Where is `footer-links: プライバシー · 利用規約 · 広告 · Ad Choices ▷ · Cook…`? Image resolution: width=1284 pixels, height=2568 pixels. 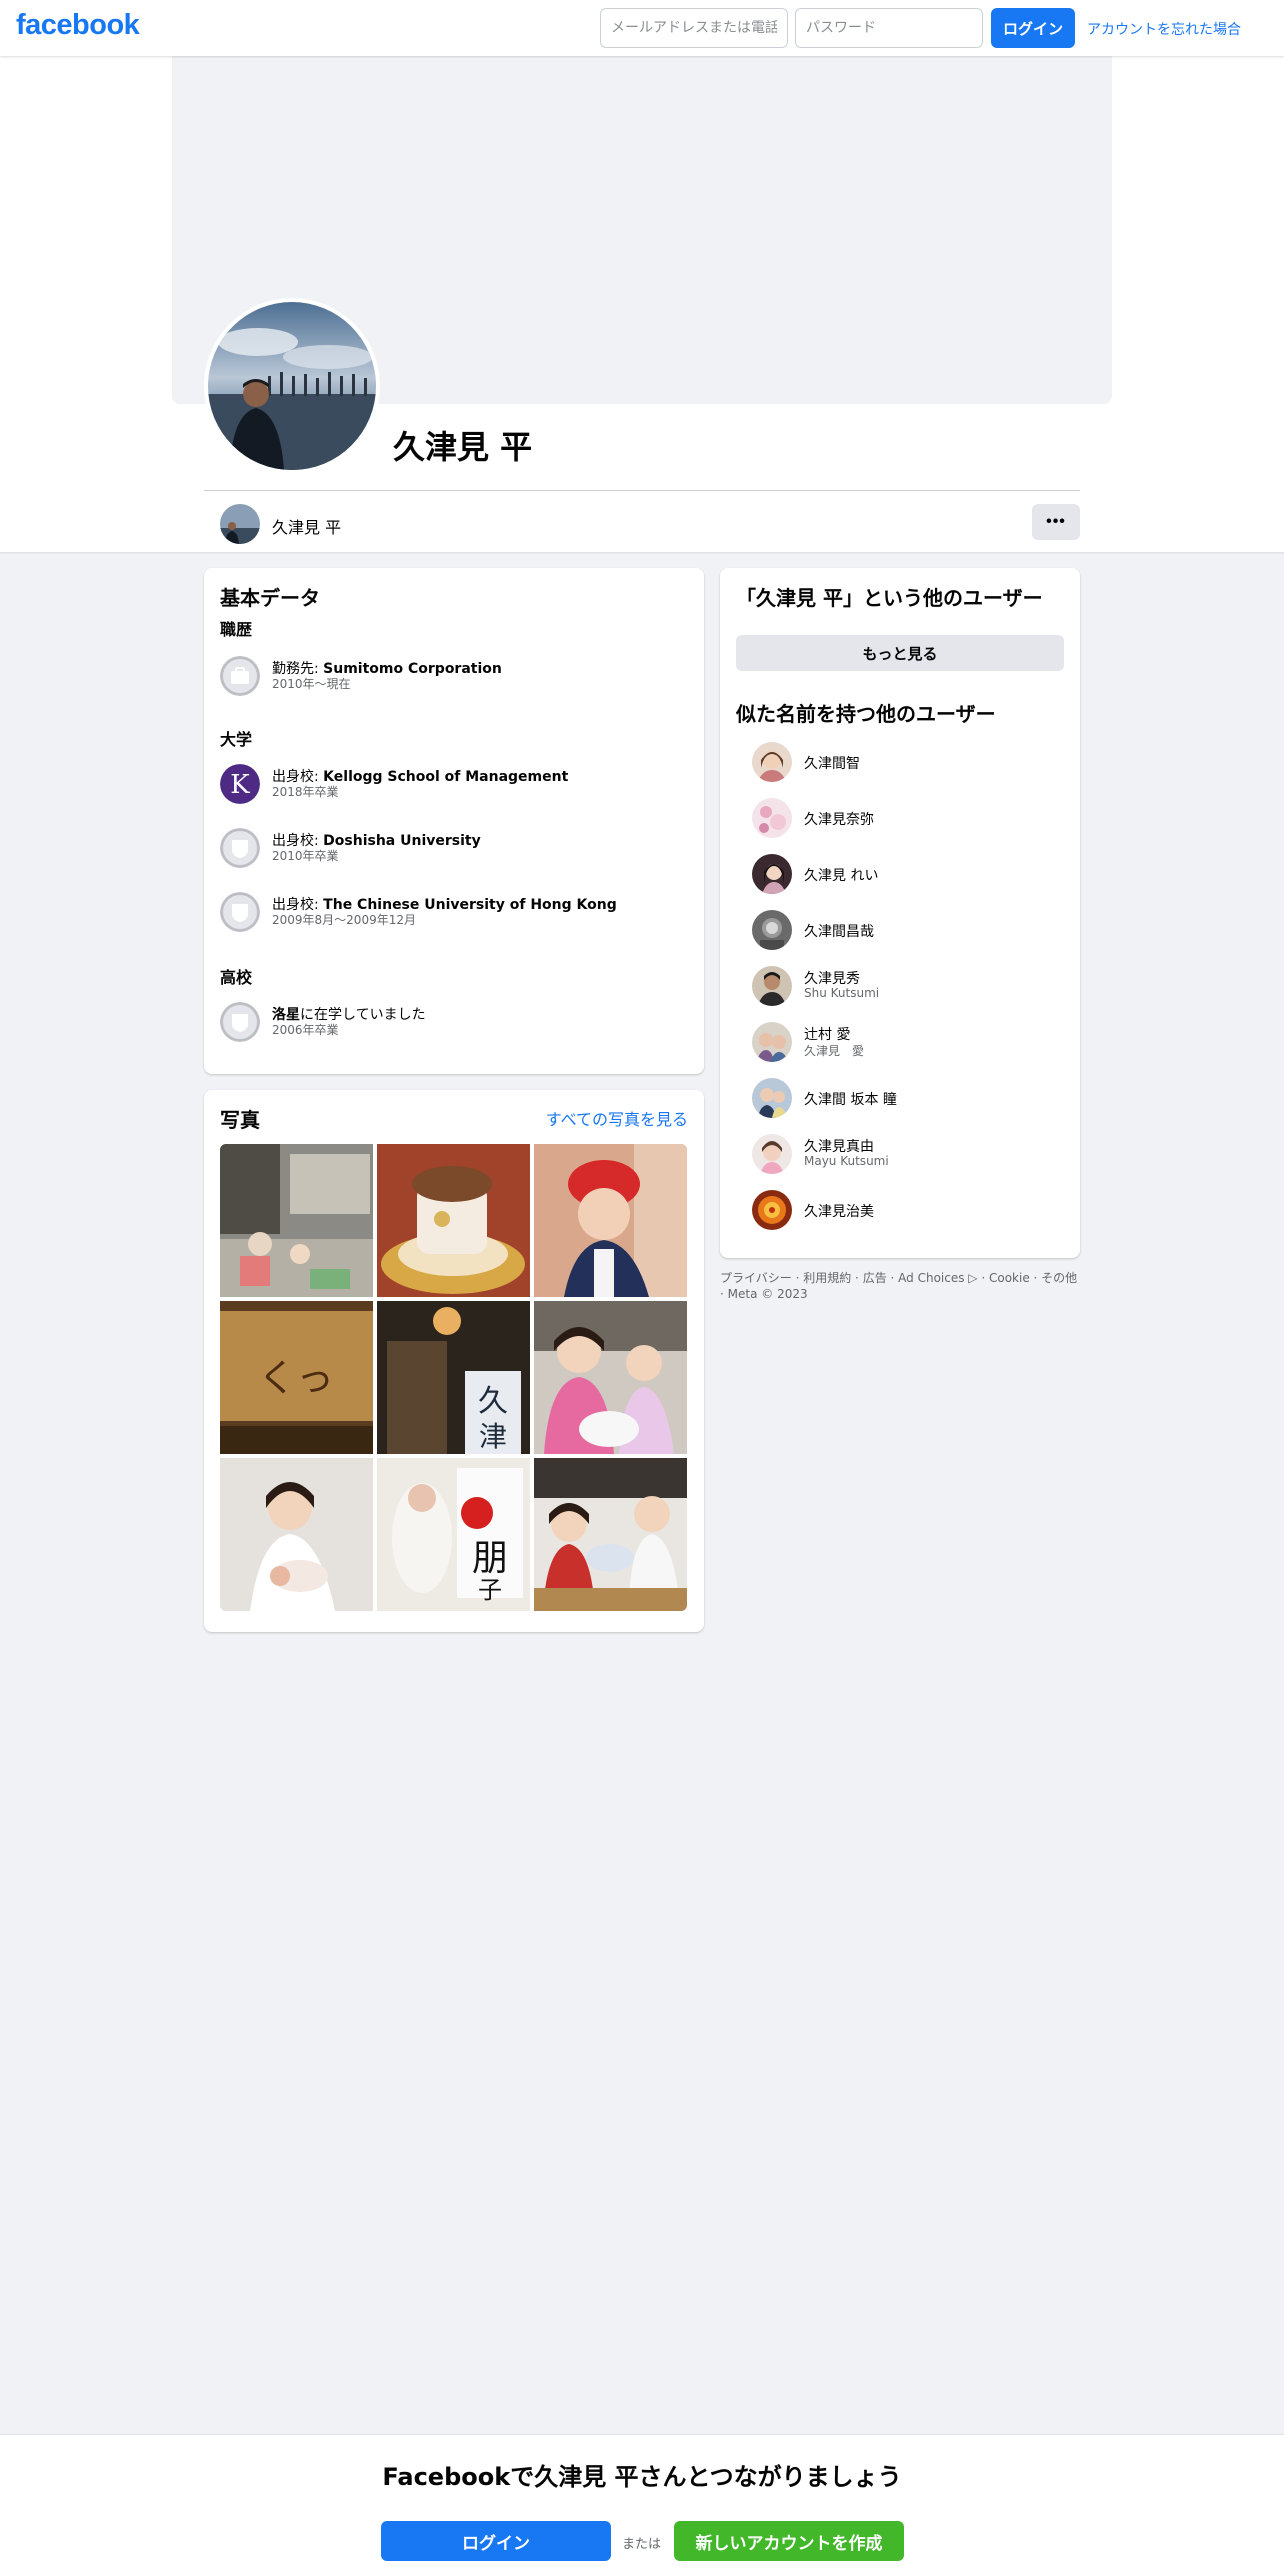 footer-links: プライバシー · 利用規約 · 広告 · Ad Choices ▷ · Cook… is located at coordinates (899, 1286).